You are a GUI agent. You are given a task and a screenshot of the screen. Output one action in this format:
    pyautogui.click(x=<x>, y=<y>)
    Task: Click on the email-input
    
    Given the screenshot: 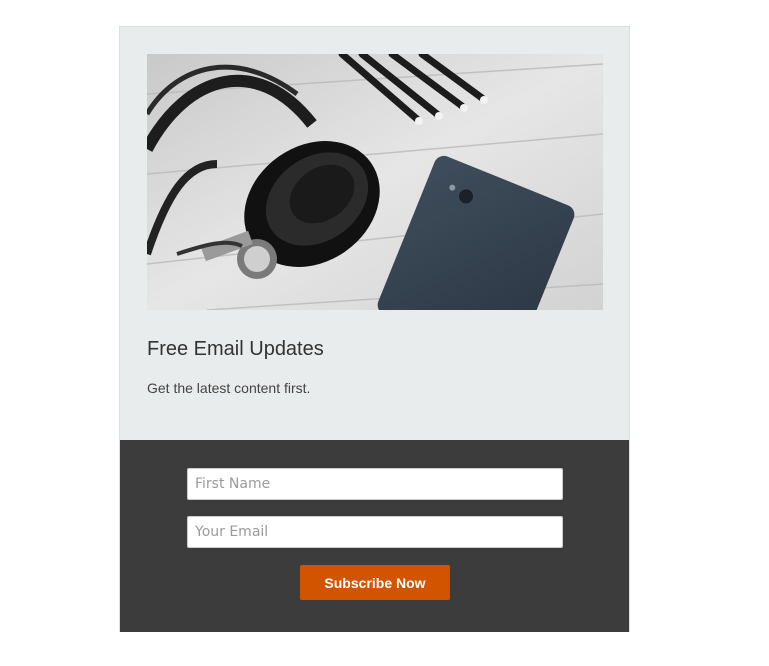 What is the action you would take?
    pyautogui.click(x=375, y=532)
    